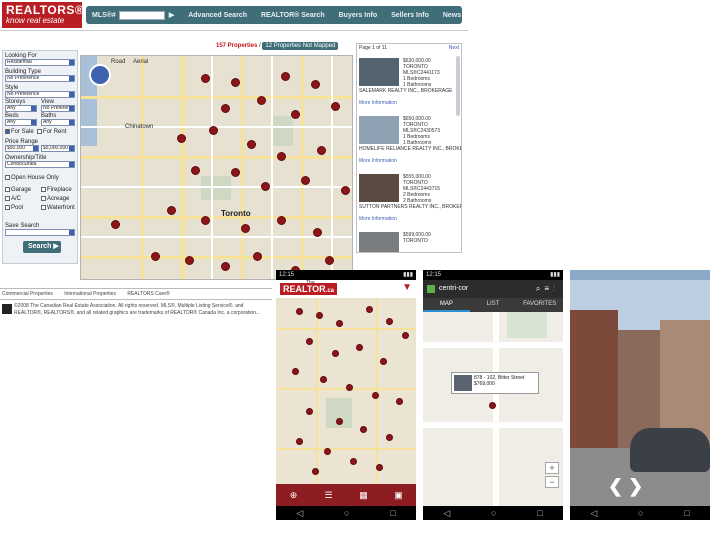  Describe the element at coordinates (552, 468) in the screenshot. I see `zoom-in-button: +` at that location.